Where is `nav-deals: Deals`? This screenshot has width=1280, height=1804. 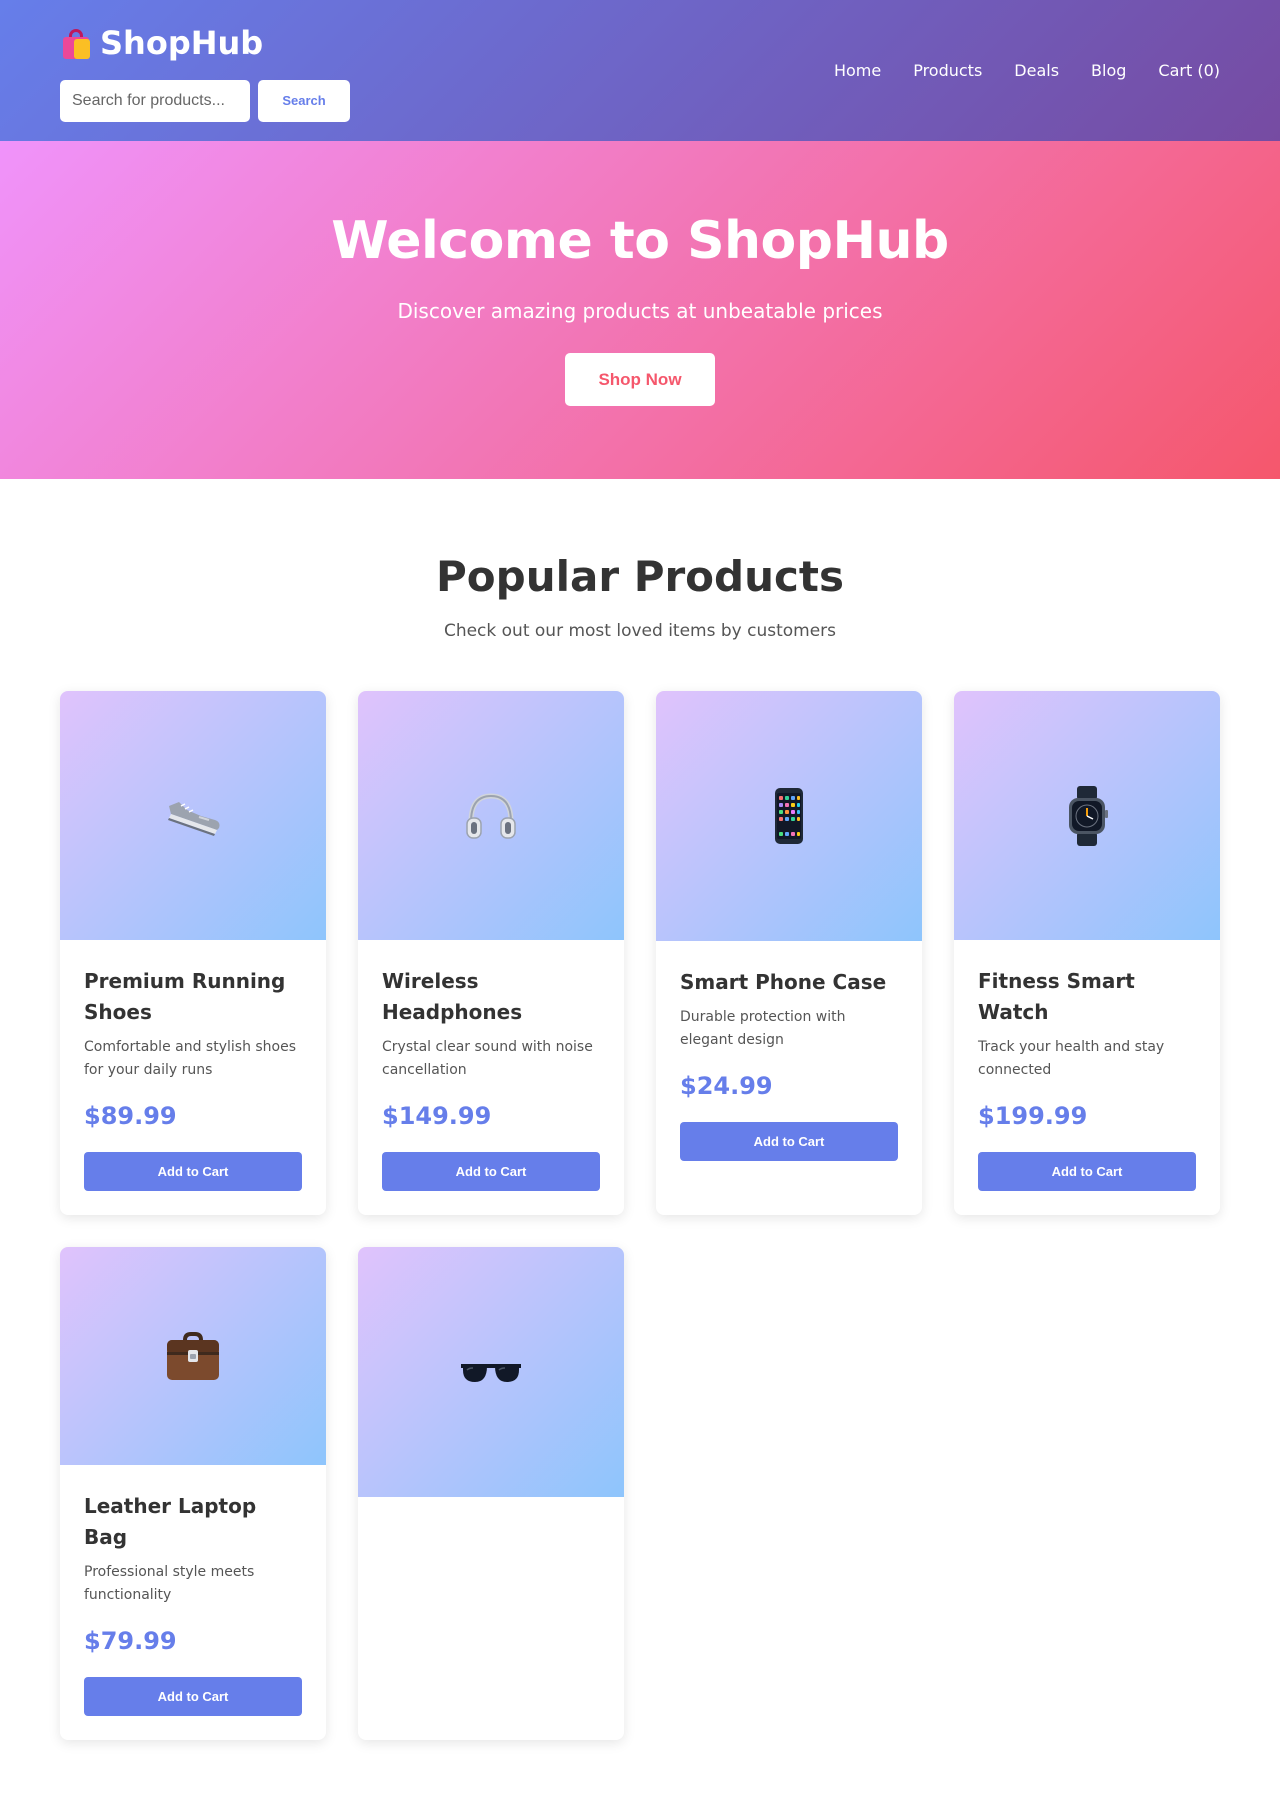 nav-deals: Deals is located at coordinates (1036, 70).